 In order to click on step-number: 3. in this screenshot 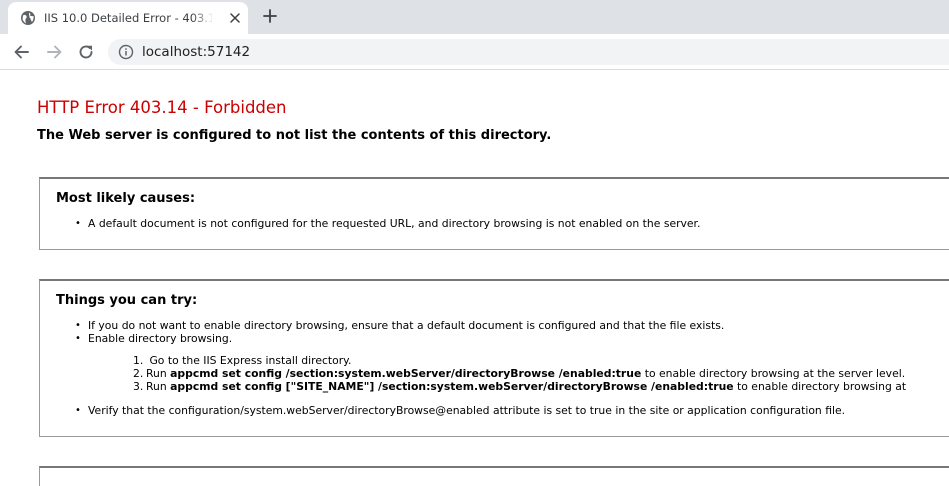, I will do `click(138, 386)`.